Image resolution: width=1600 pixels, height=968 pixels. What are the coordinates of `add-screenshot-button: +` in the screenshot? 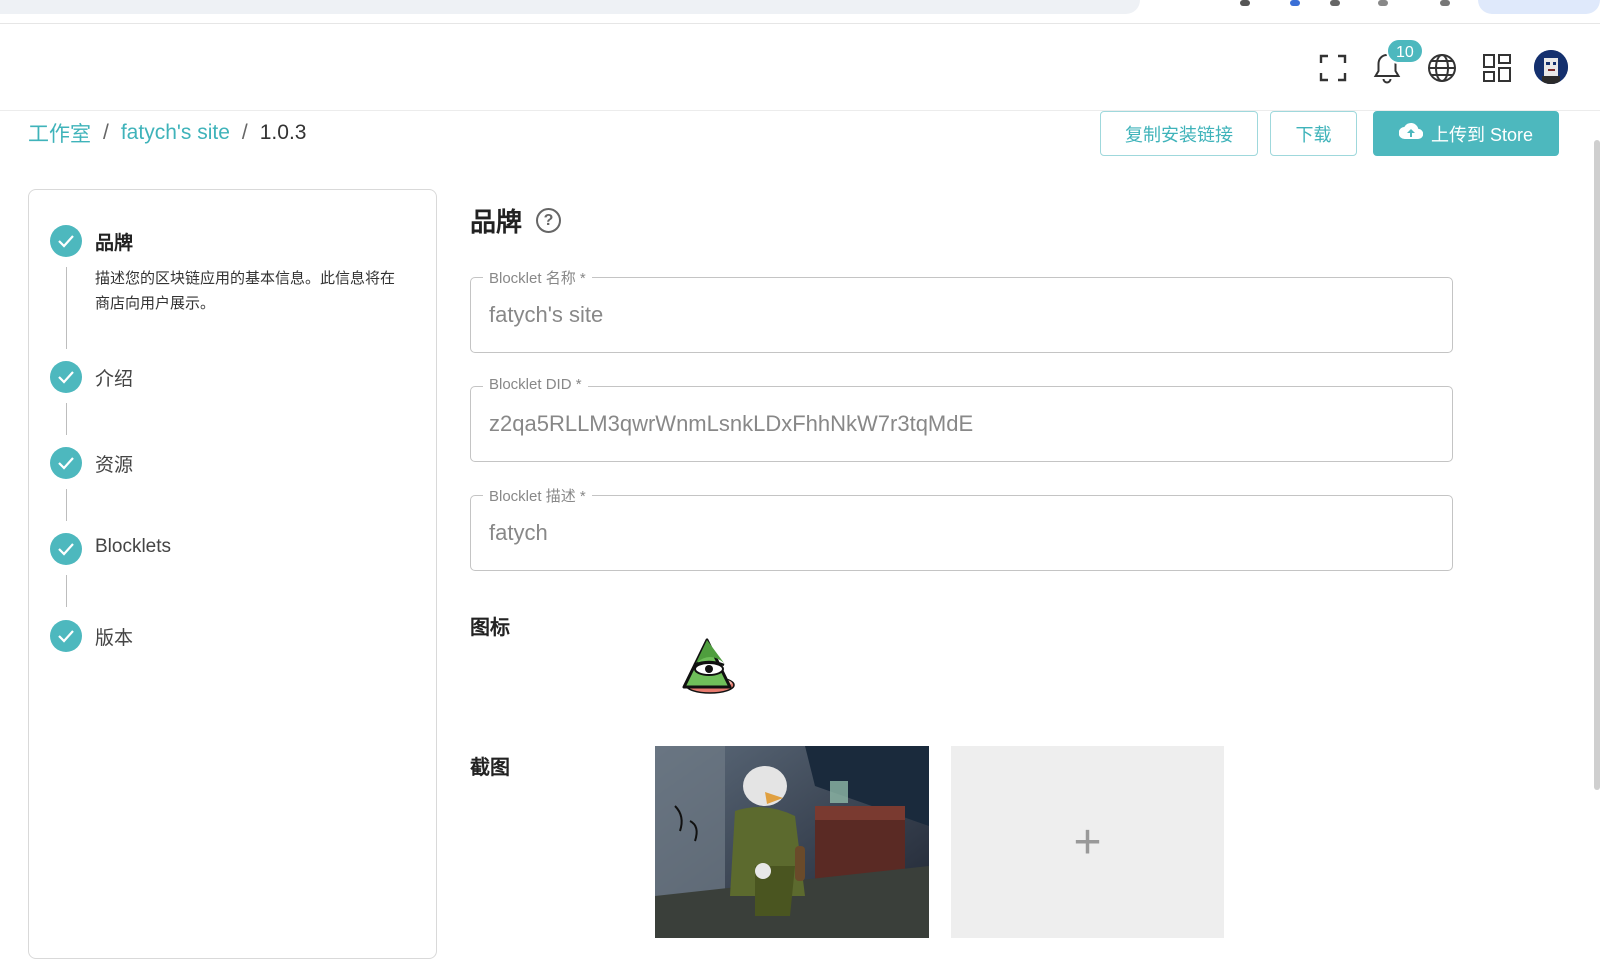 It's located at (1087, 842).